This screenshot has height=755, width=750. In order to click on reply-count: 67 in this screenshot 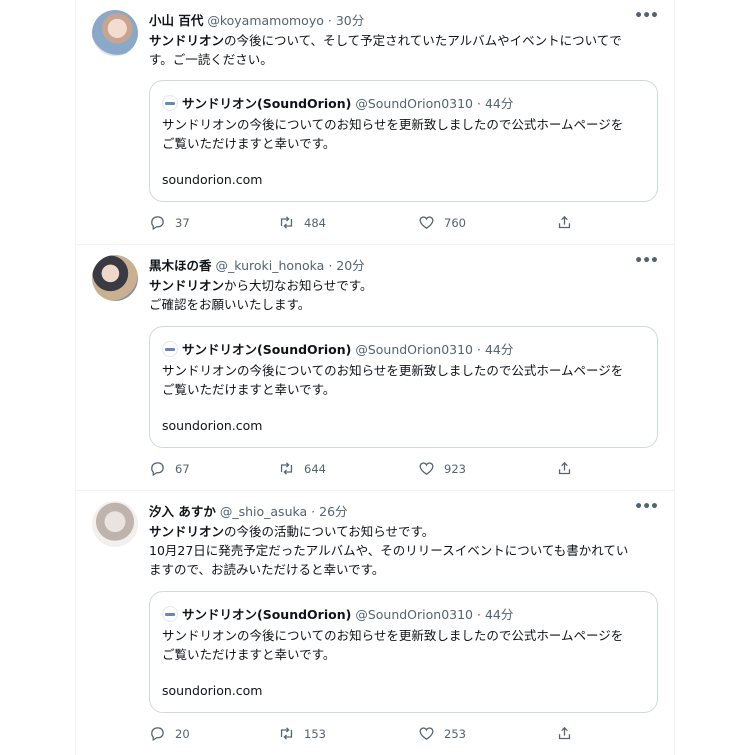, I will do `click(182, 468)`.